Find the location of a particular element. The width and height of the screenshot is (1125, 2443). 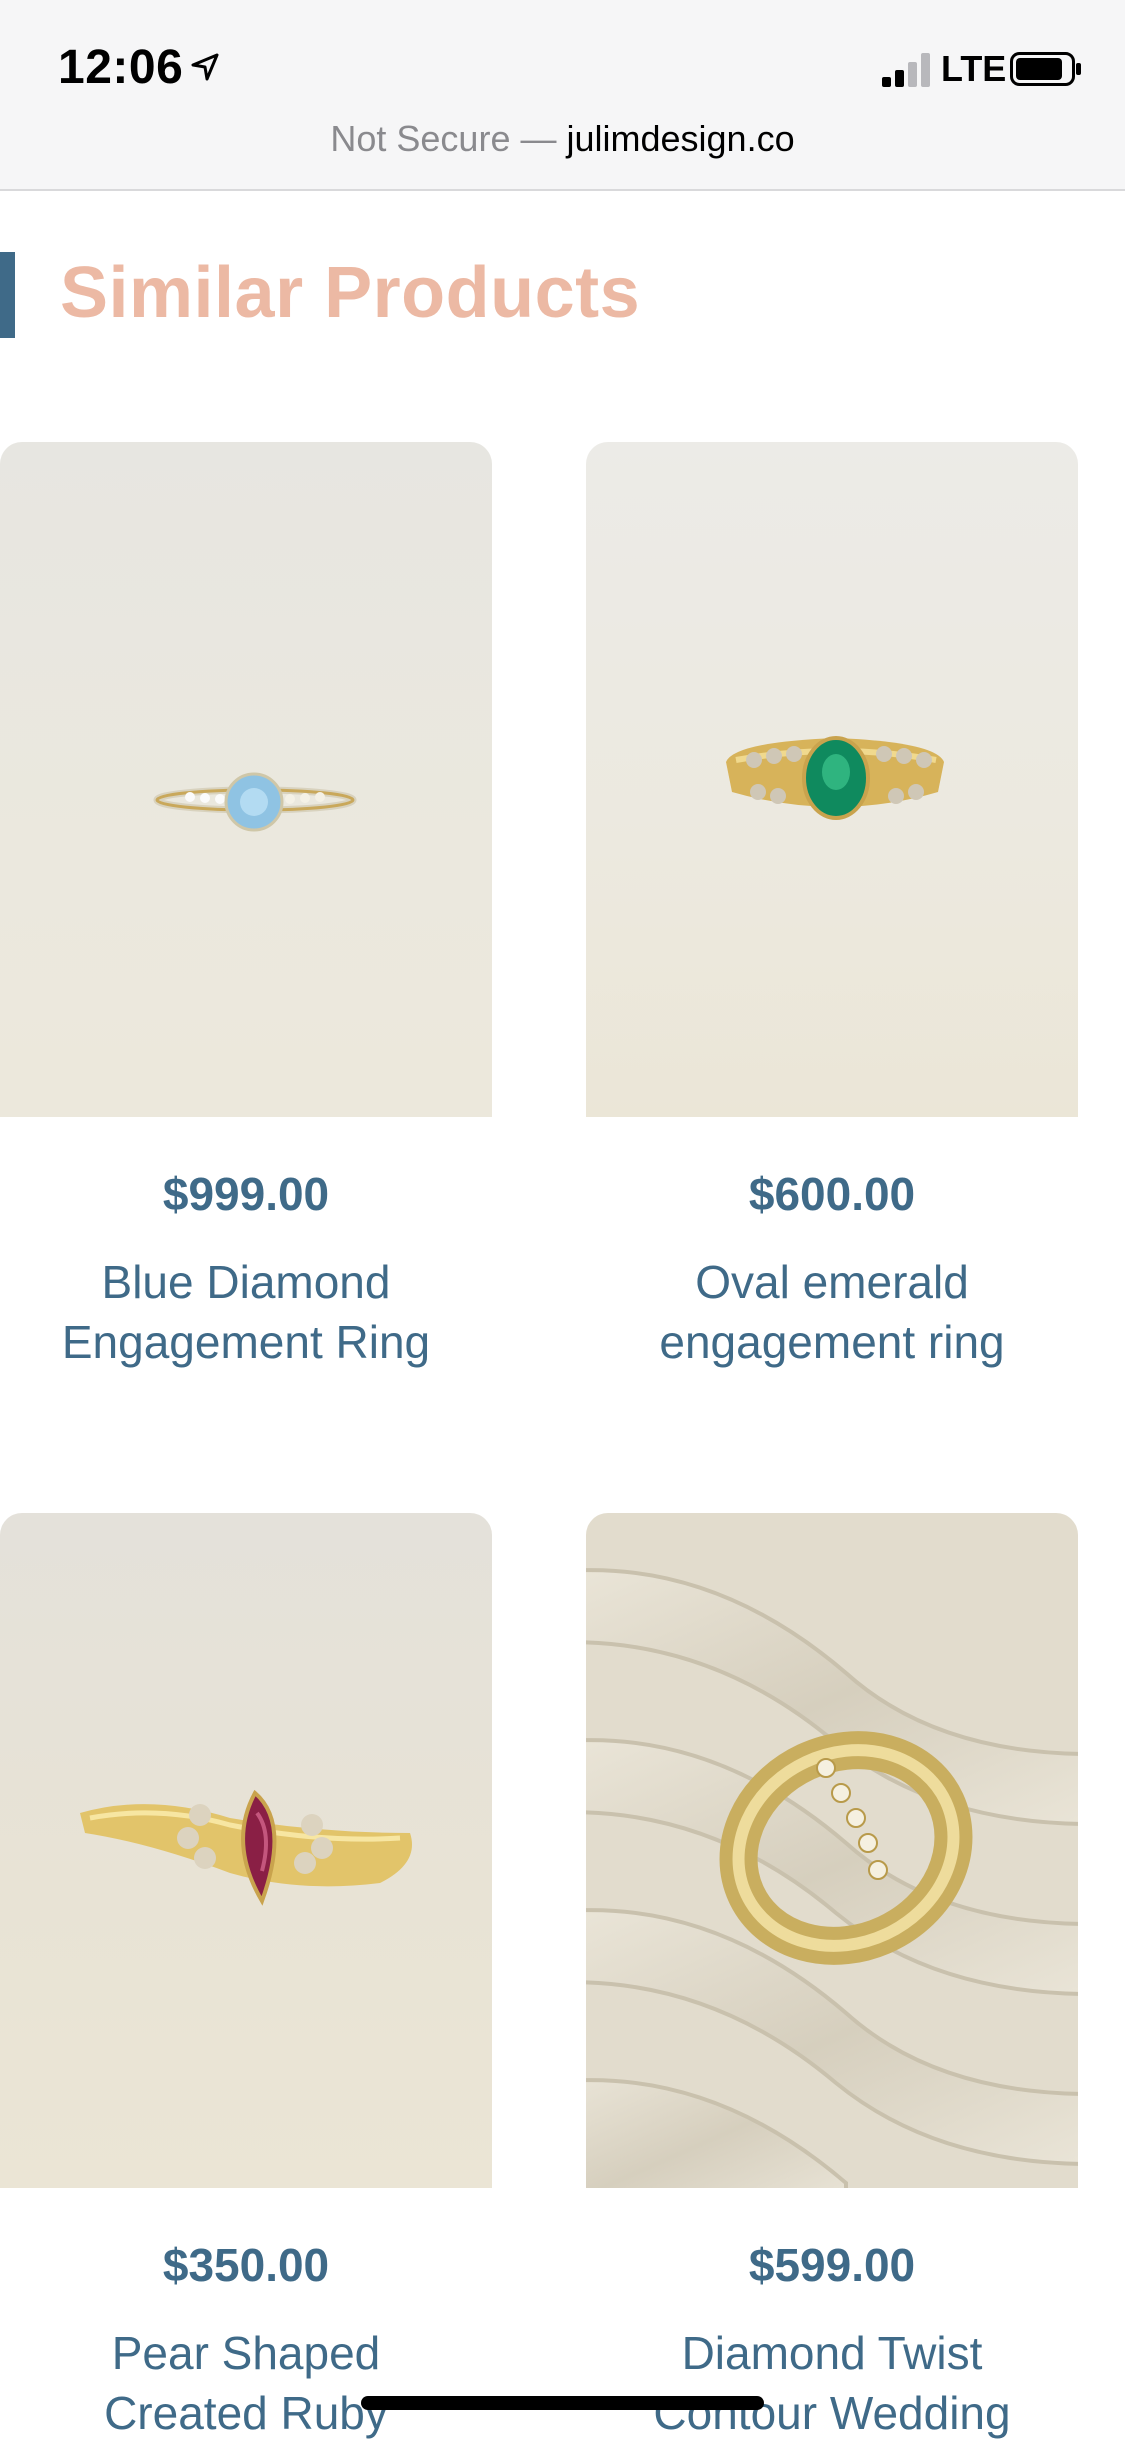

product-name-line: Pear Shaped is located at coordinates (246, 2353).